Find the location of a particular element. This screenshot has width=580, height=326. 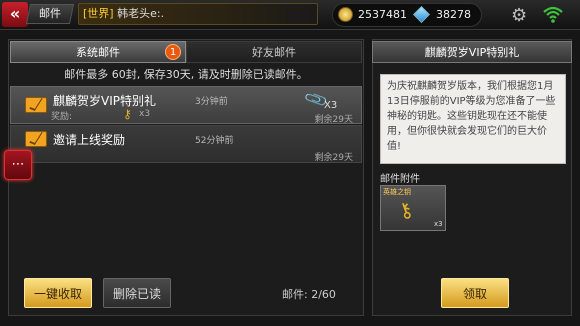

chat-bubble-icon: ⋯ is located at coordinates (18, 164).